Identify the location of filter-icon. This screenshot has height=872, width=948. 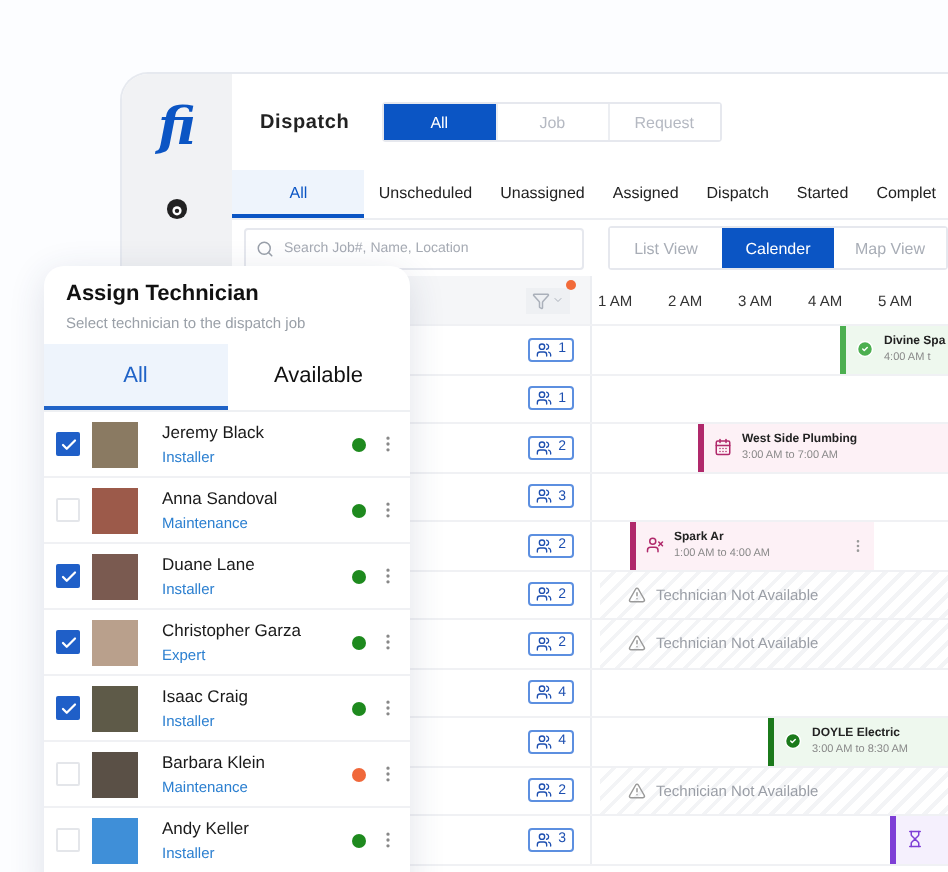
(541, 300).